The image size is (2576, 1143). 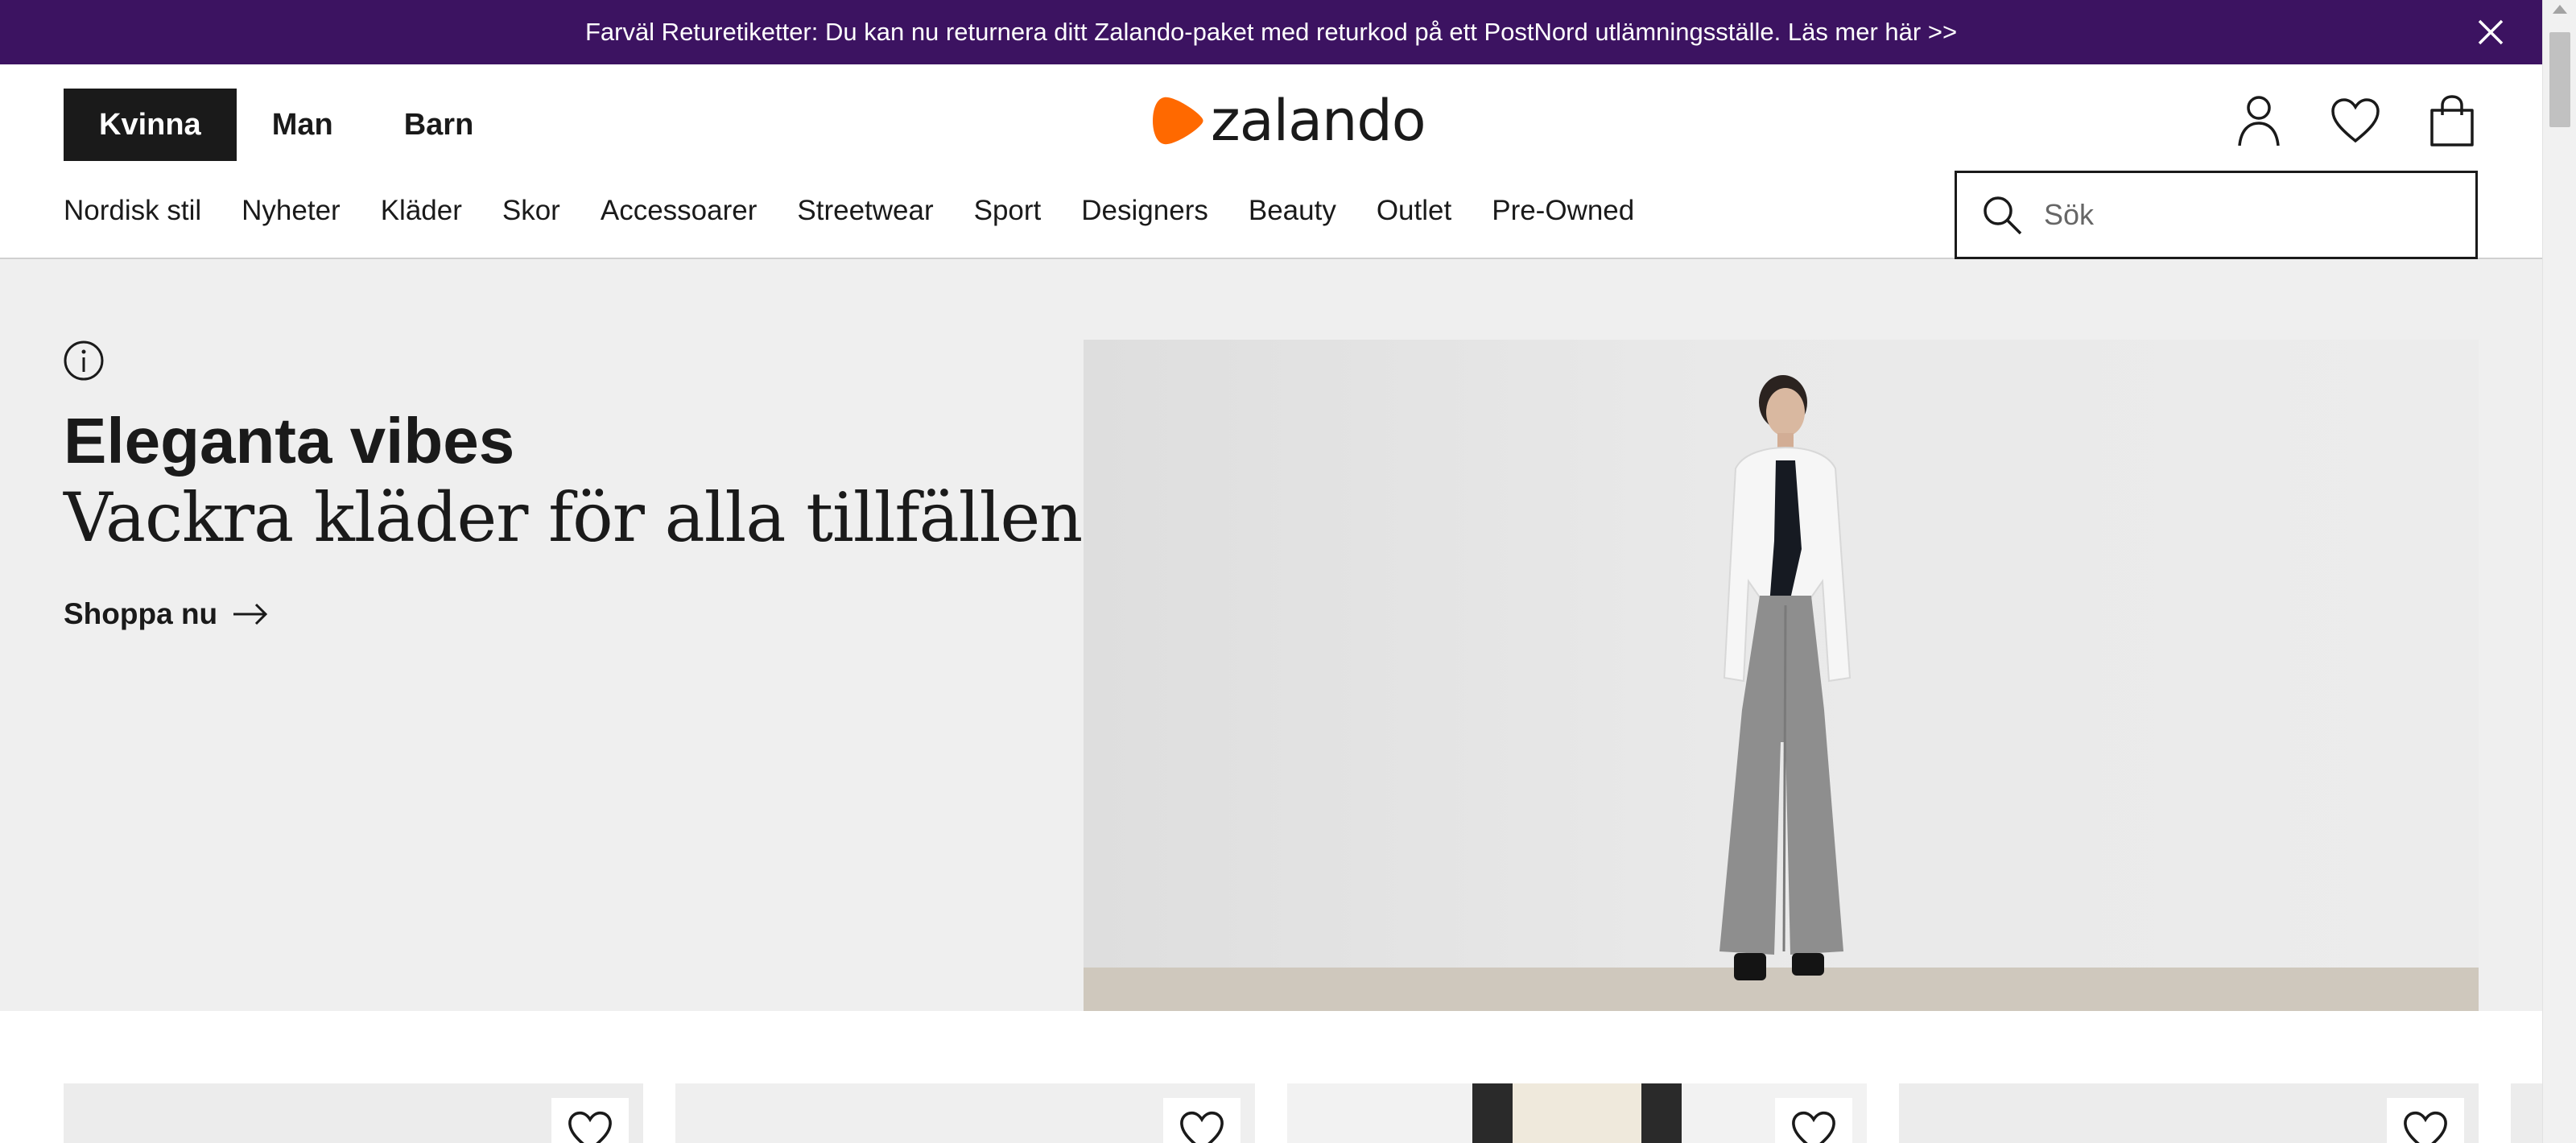 I want to click on scroll-thumb, so click(x=2559, y=79).